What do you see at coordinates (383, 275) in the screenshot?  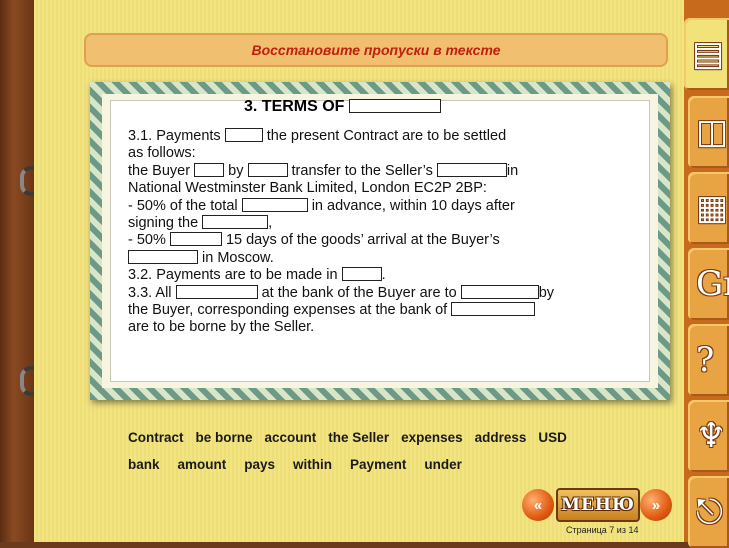 I see `text-fragment: .` at bounding box center [383, 275].